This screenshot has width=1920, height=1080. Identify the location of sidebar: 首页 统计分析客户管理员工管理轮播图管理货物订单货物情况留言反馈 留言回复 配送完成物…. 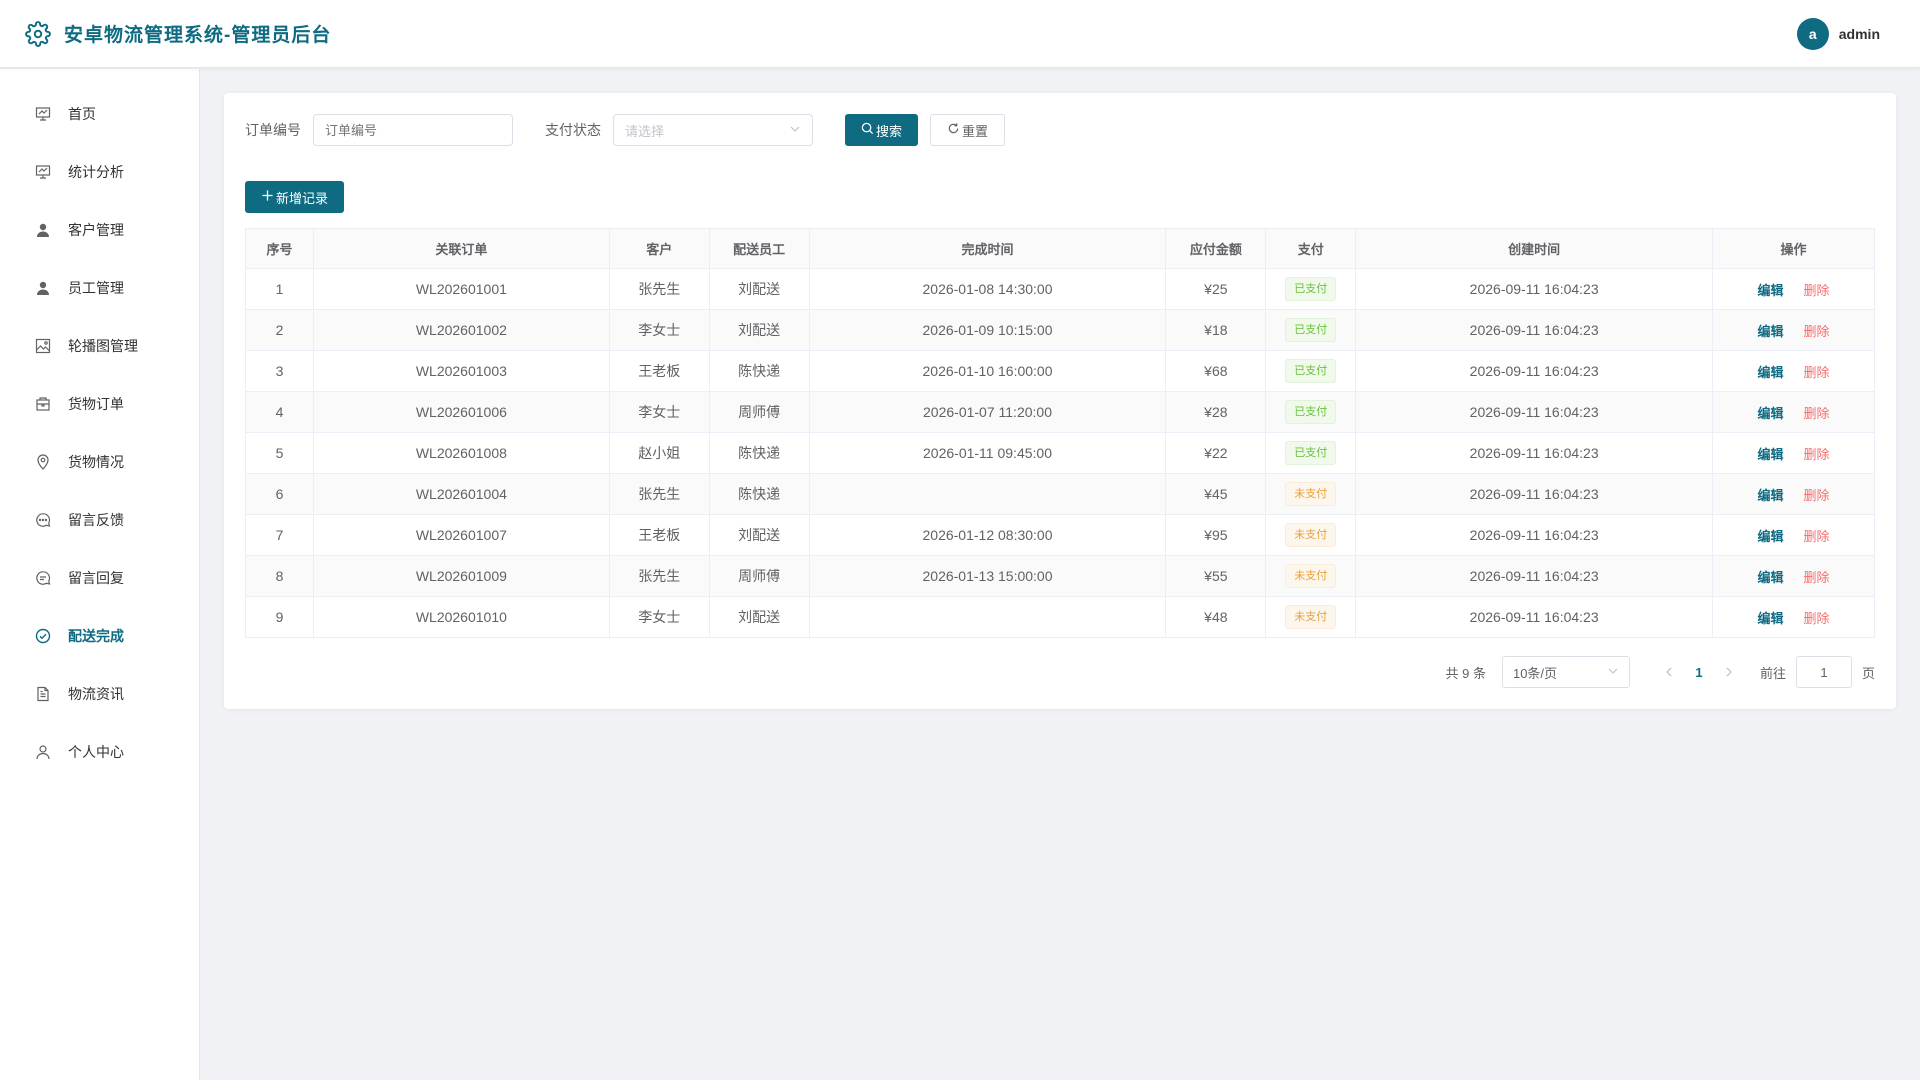
(100, 574).